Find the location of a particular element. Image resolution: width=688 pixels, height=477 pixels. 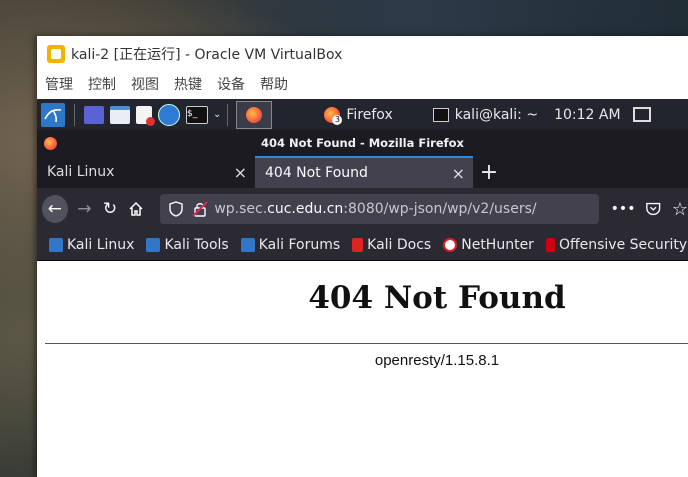

virtualbox-icon is located at coordinates (56, 54).